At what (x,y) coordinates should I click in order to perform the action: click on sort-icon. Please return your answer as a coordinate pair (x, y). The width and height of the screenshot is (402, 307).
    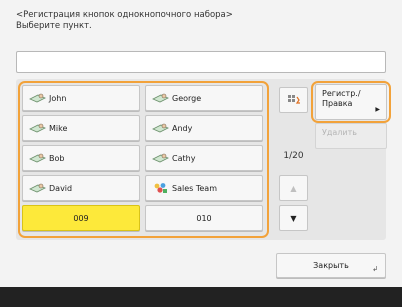
    Looking at the image, I should click on (293, 99).